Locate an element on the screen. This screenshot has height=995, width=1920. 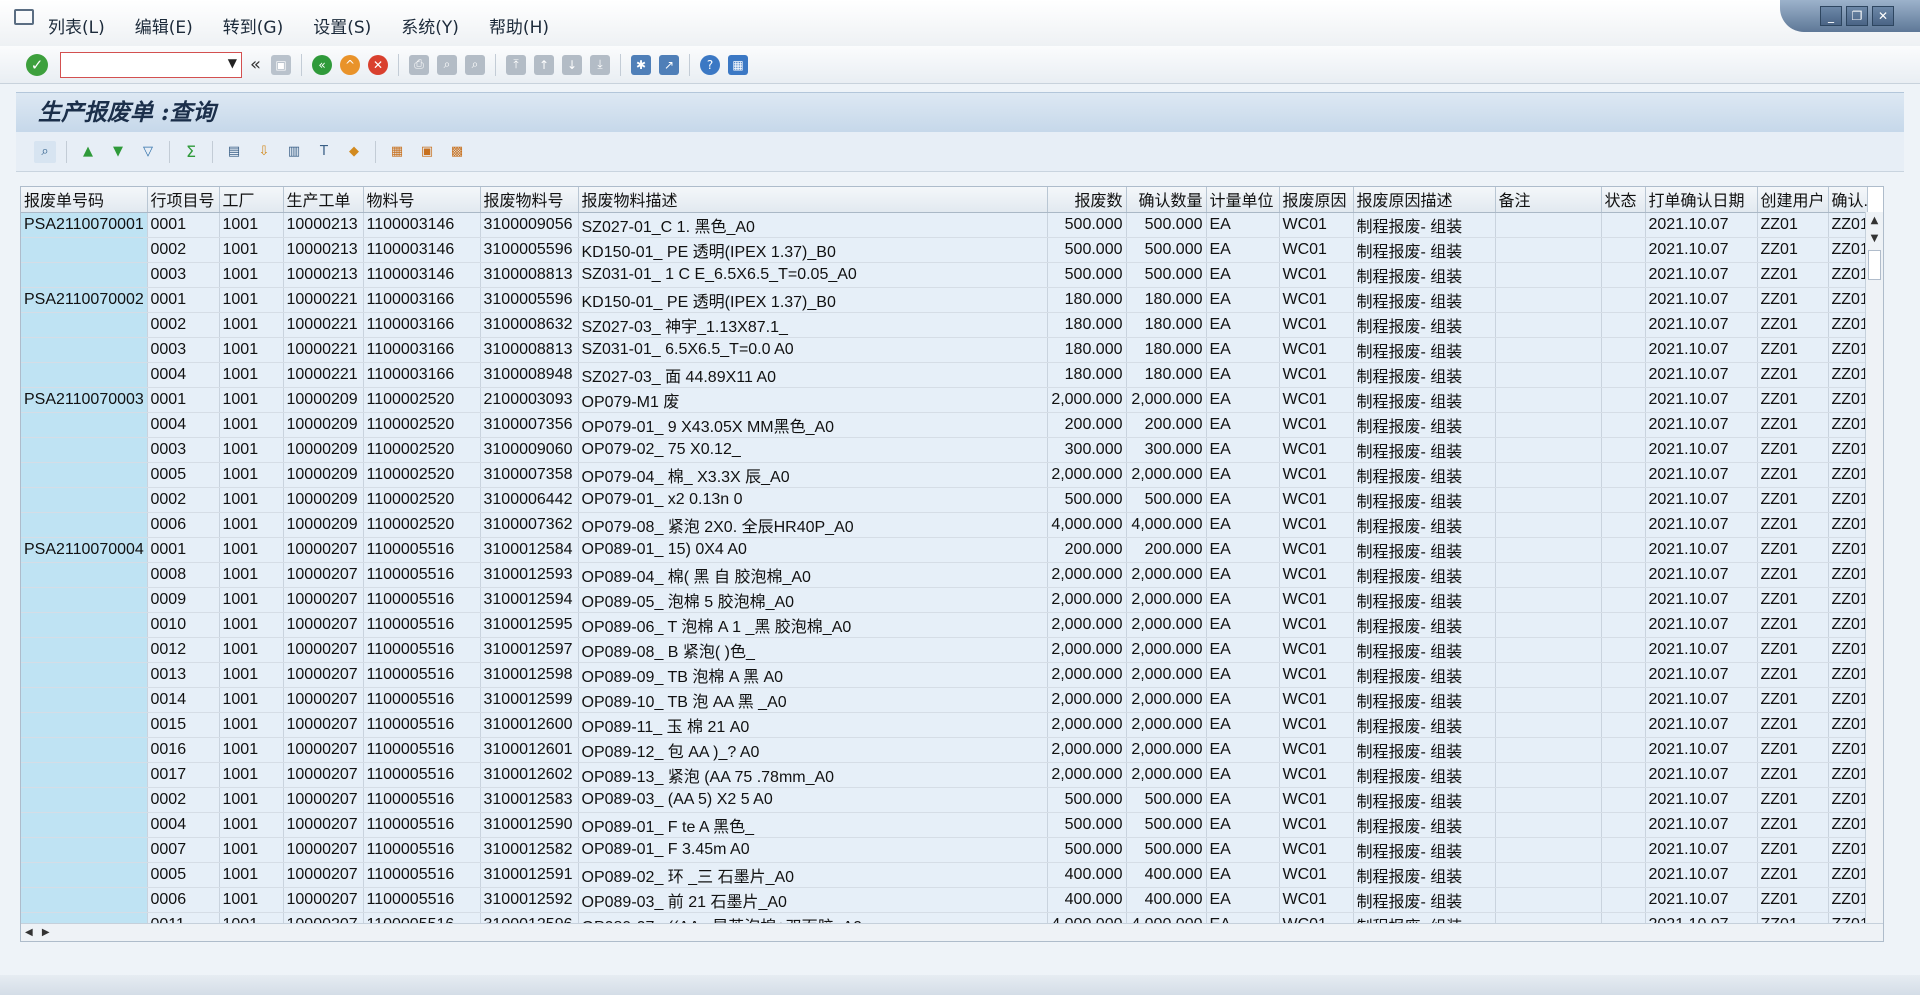
table-cell: OP079-02_ 75 X0.12_ is located at coordinates (813, 450).